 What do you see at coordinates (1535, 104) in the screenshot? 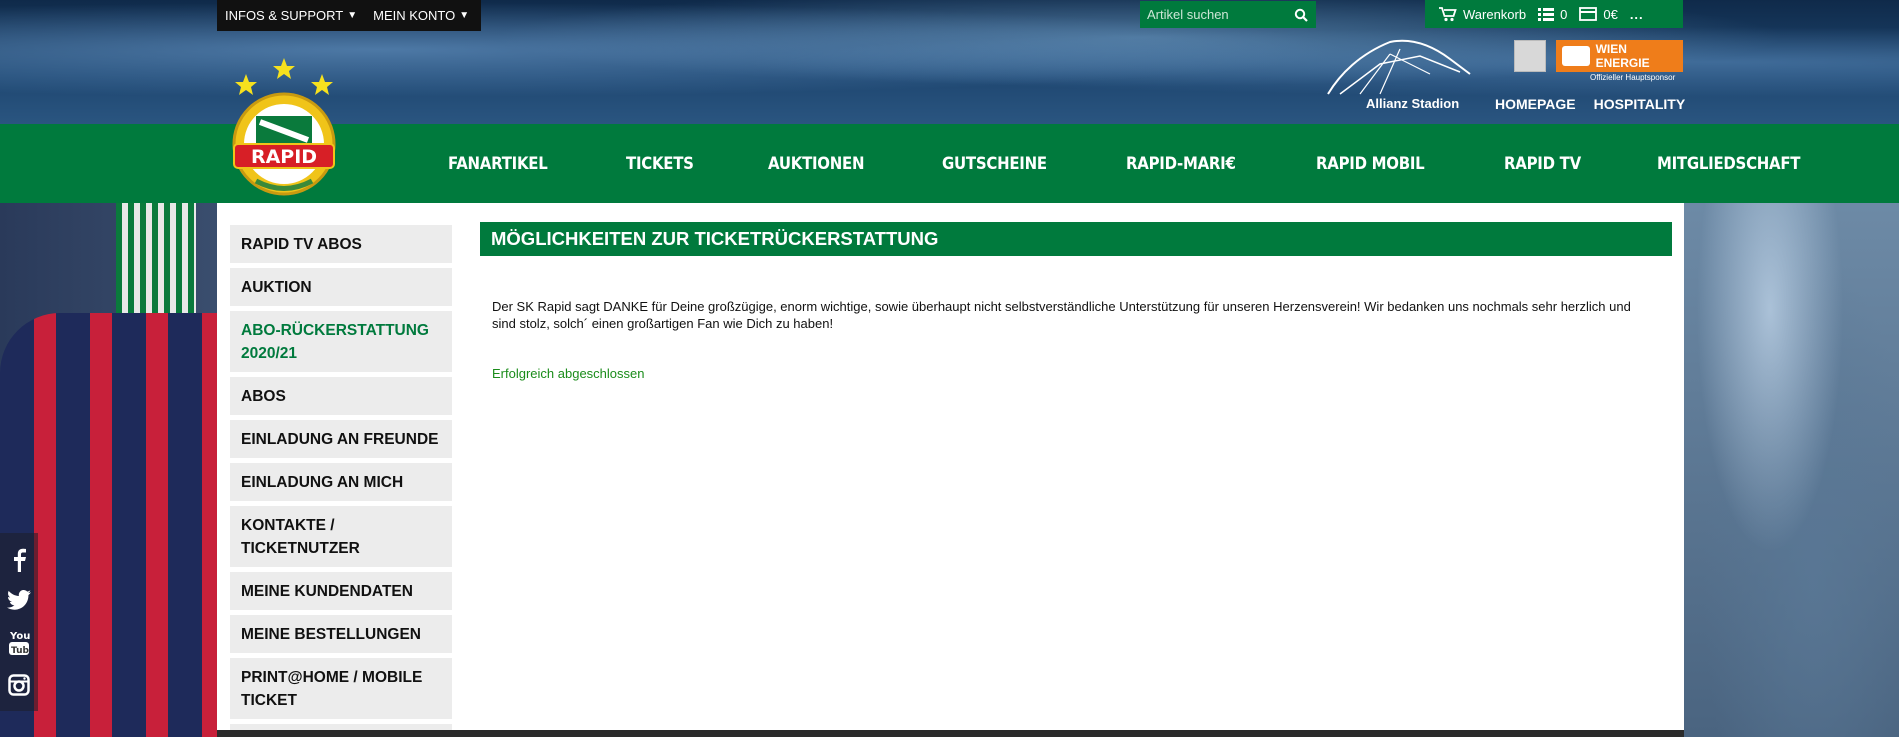
I see `homepage-link: HOMEPAGE` at bounding box center [1535, 104].